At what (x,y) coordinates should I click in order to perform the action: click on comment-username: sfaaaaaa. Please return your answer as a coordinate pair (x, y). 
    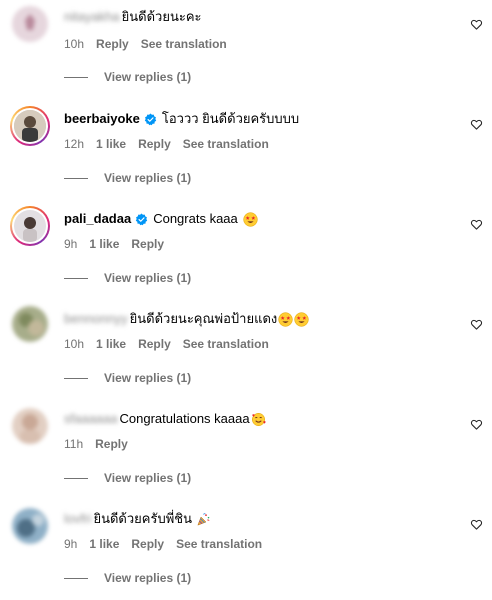
    Looking at the image, I should click on (91, 419).